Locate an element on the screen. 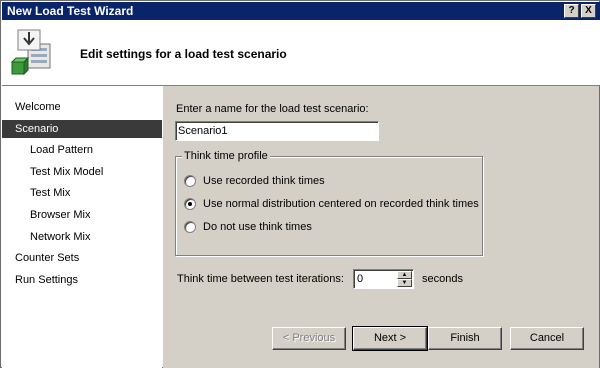 This screenshot has width=600, height=368. seconds-label: seconds is located at coordinates (442, 279).